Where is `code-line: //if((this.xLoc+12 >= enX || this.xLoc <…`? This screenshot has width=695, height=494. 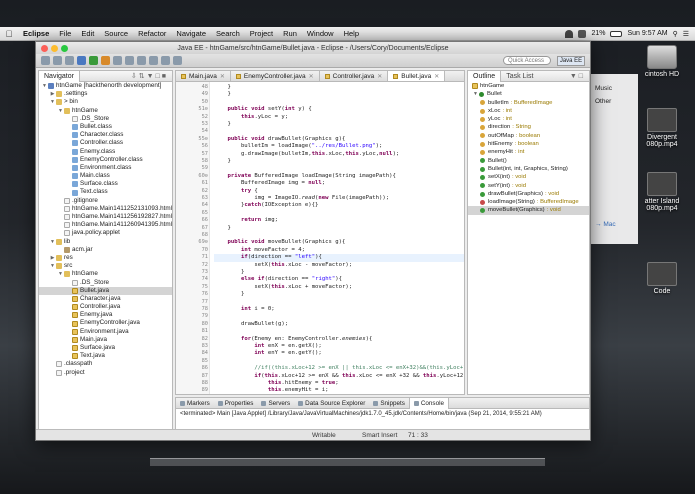
code-line: //if((this.xLoc+12 >= enX || this.xLoc <… is located at coordinates (339, 368).